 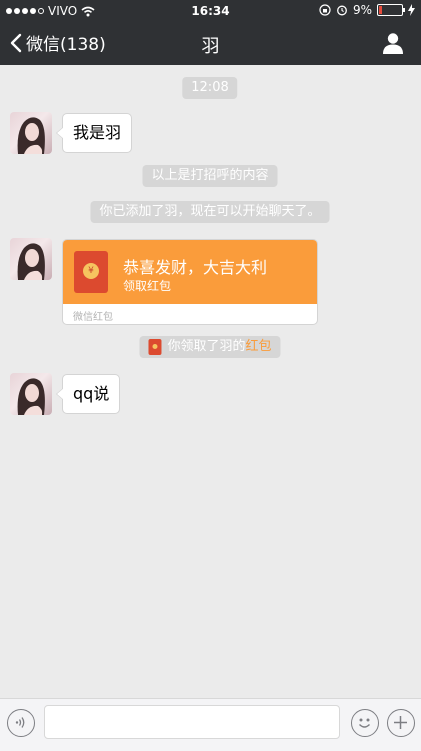 I want to click on alarm-icon, so click(x=342, y=10).